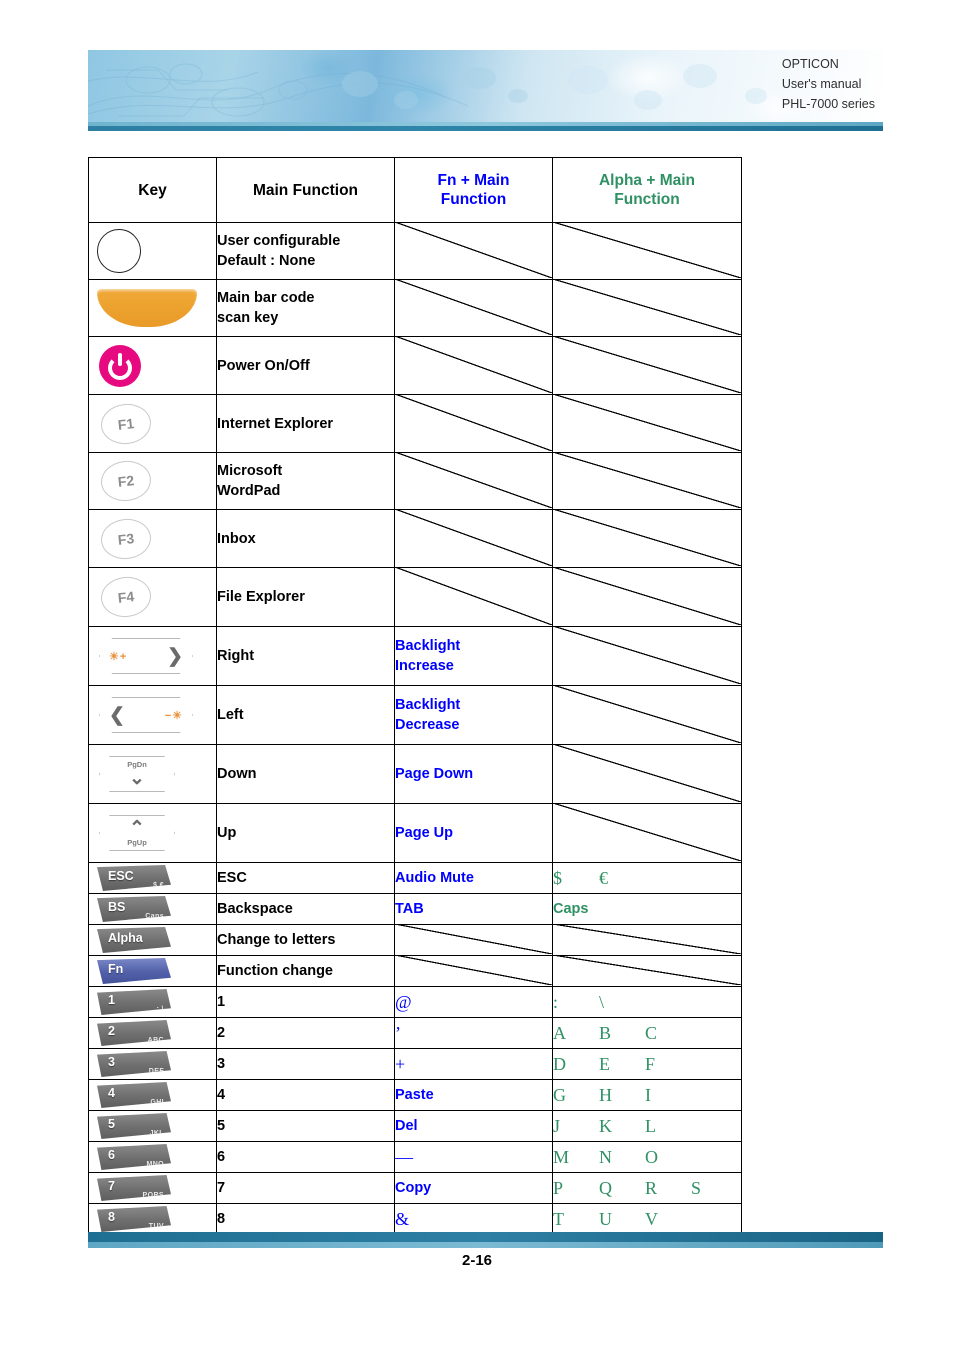 The height and width of the screenshot is (1351, 954). What do you see at coordinates (125, 938) in the screenshot?
I see `alpha-key-label: Alpha` at bounding box center [125, 938].